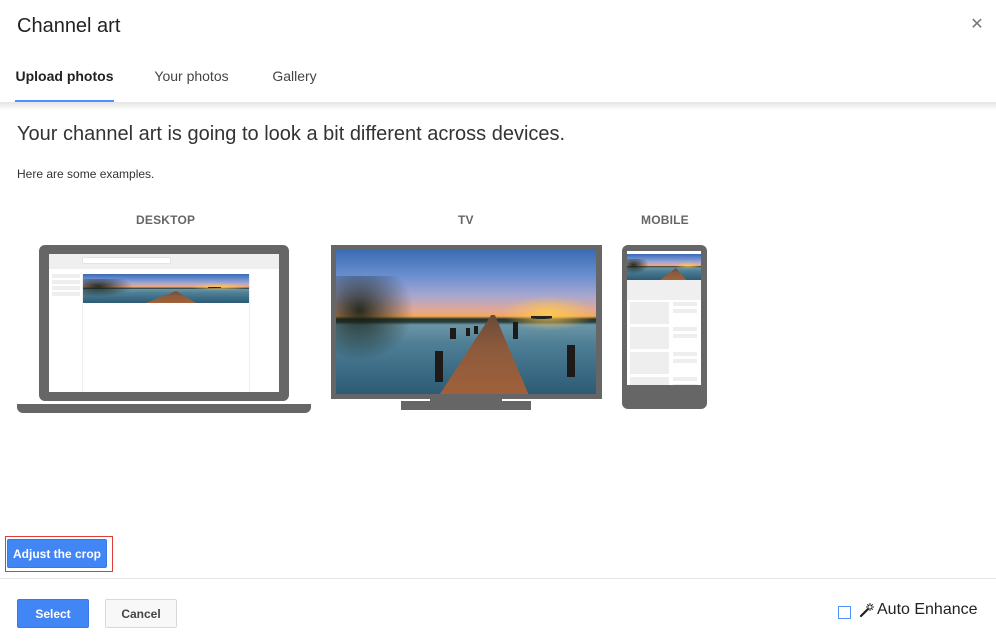 This screenshot has width=996, height=644. Describe the element at coordinates (64, 79) in the screenshot. I see `tab-upload-photos: Upload photos` at that location.